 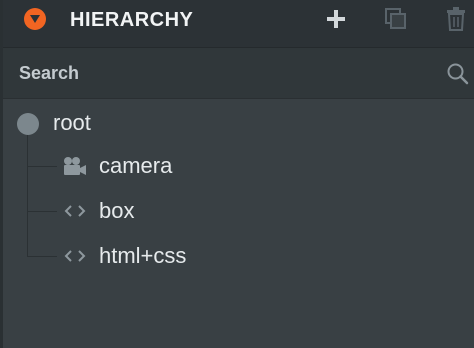 What do you see at coordinates (238, 121) in the screenshot?
I see `tree-item-root: root` at bounding box center [238, 121].